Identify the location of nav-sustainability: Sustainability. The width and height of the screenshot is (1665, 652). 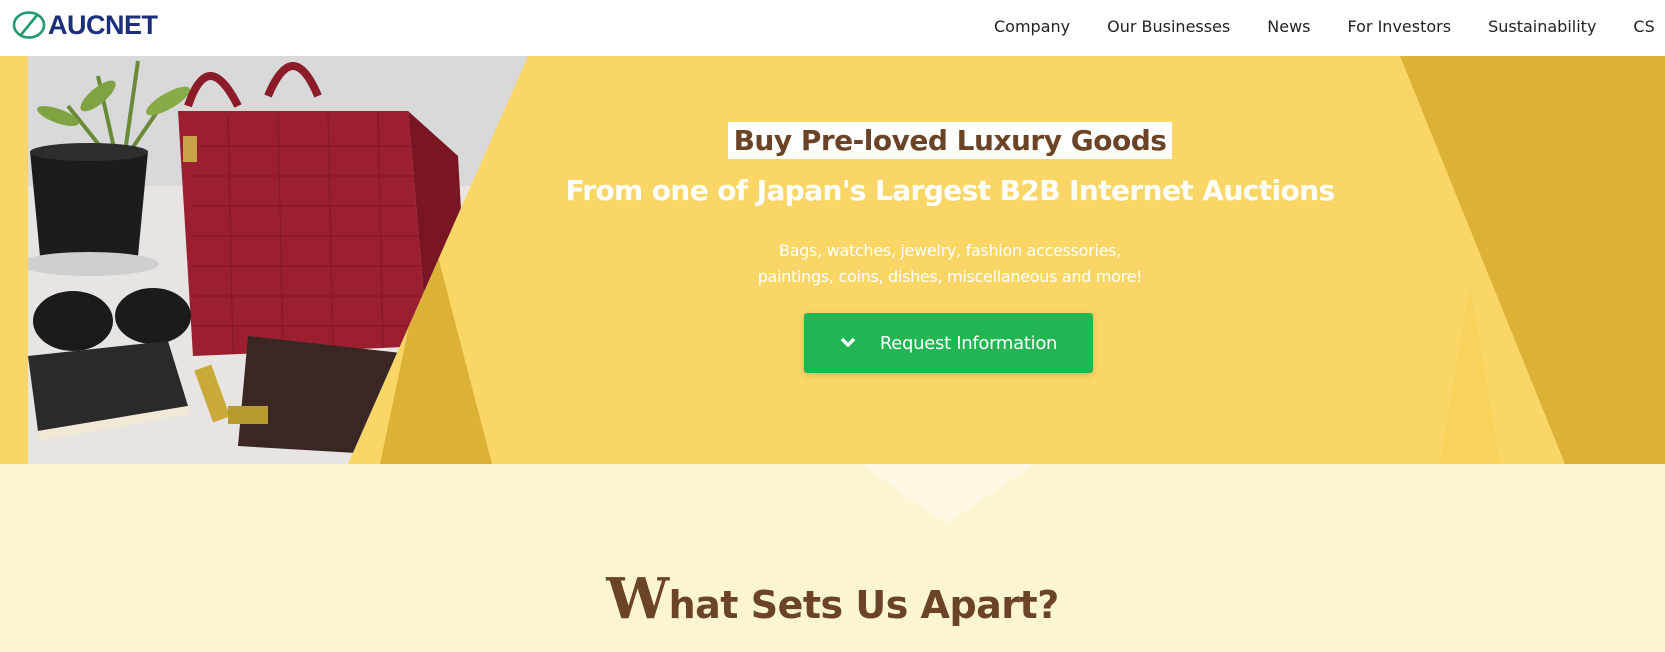
(1542, 26).